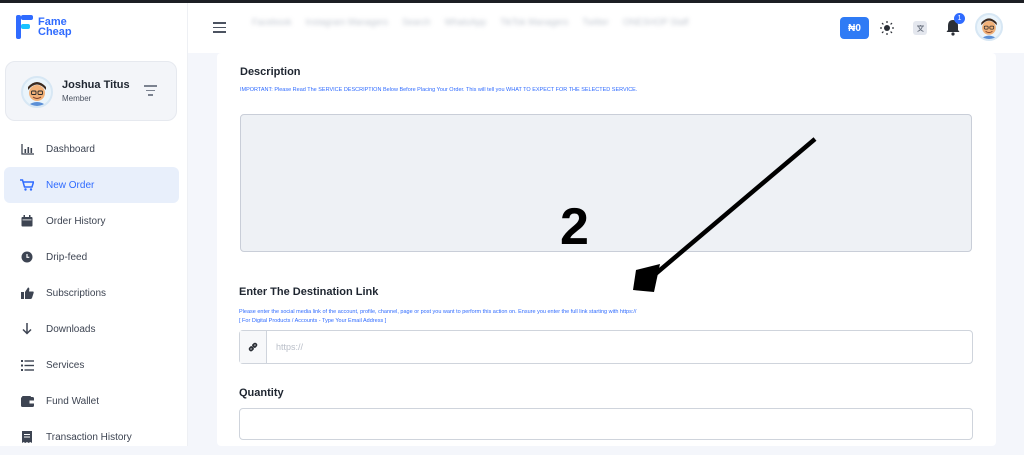 The width and height of the screenshot is (1024, 455). I want to click on sidebar-item-subscriptions: Subscriptions, so click(91, 293).